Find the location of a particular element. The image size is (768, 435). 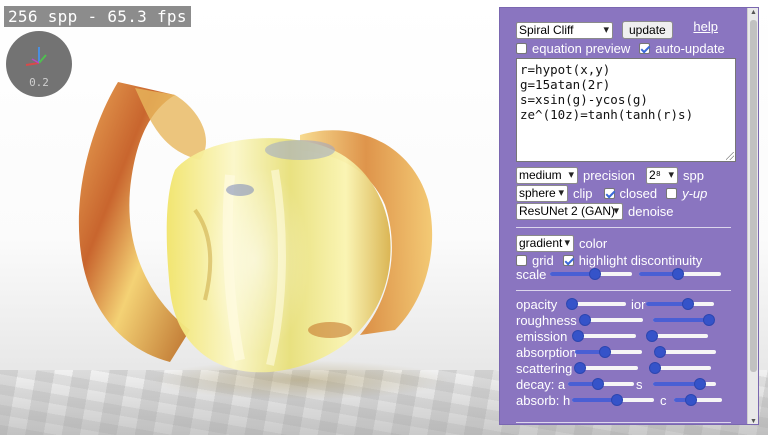

material-slider-row: roughness is located at coordinates (626, 320).